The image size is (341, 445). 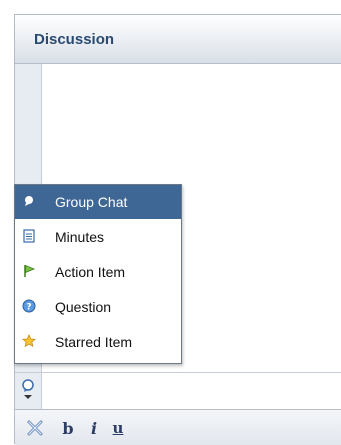 What do you see at coordinates (29, 201) in the screenshot?
I see `chat-bubble-icon` at bounding box center [29, 201].